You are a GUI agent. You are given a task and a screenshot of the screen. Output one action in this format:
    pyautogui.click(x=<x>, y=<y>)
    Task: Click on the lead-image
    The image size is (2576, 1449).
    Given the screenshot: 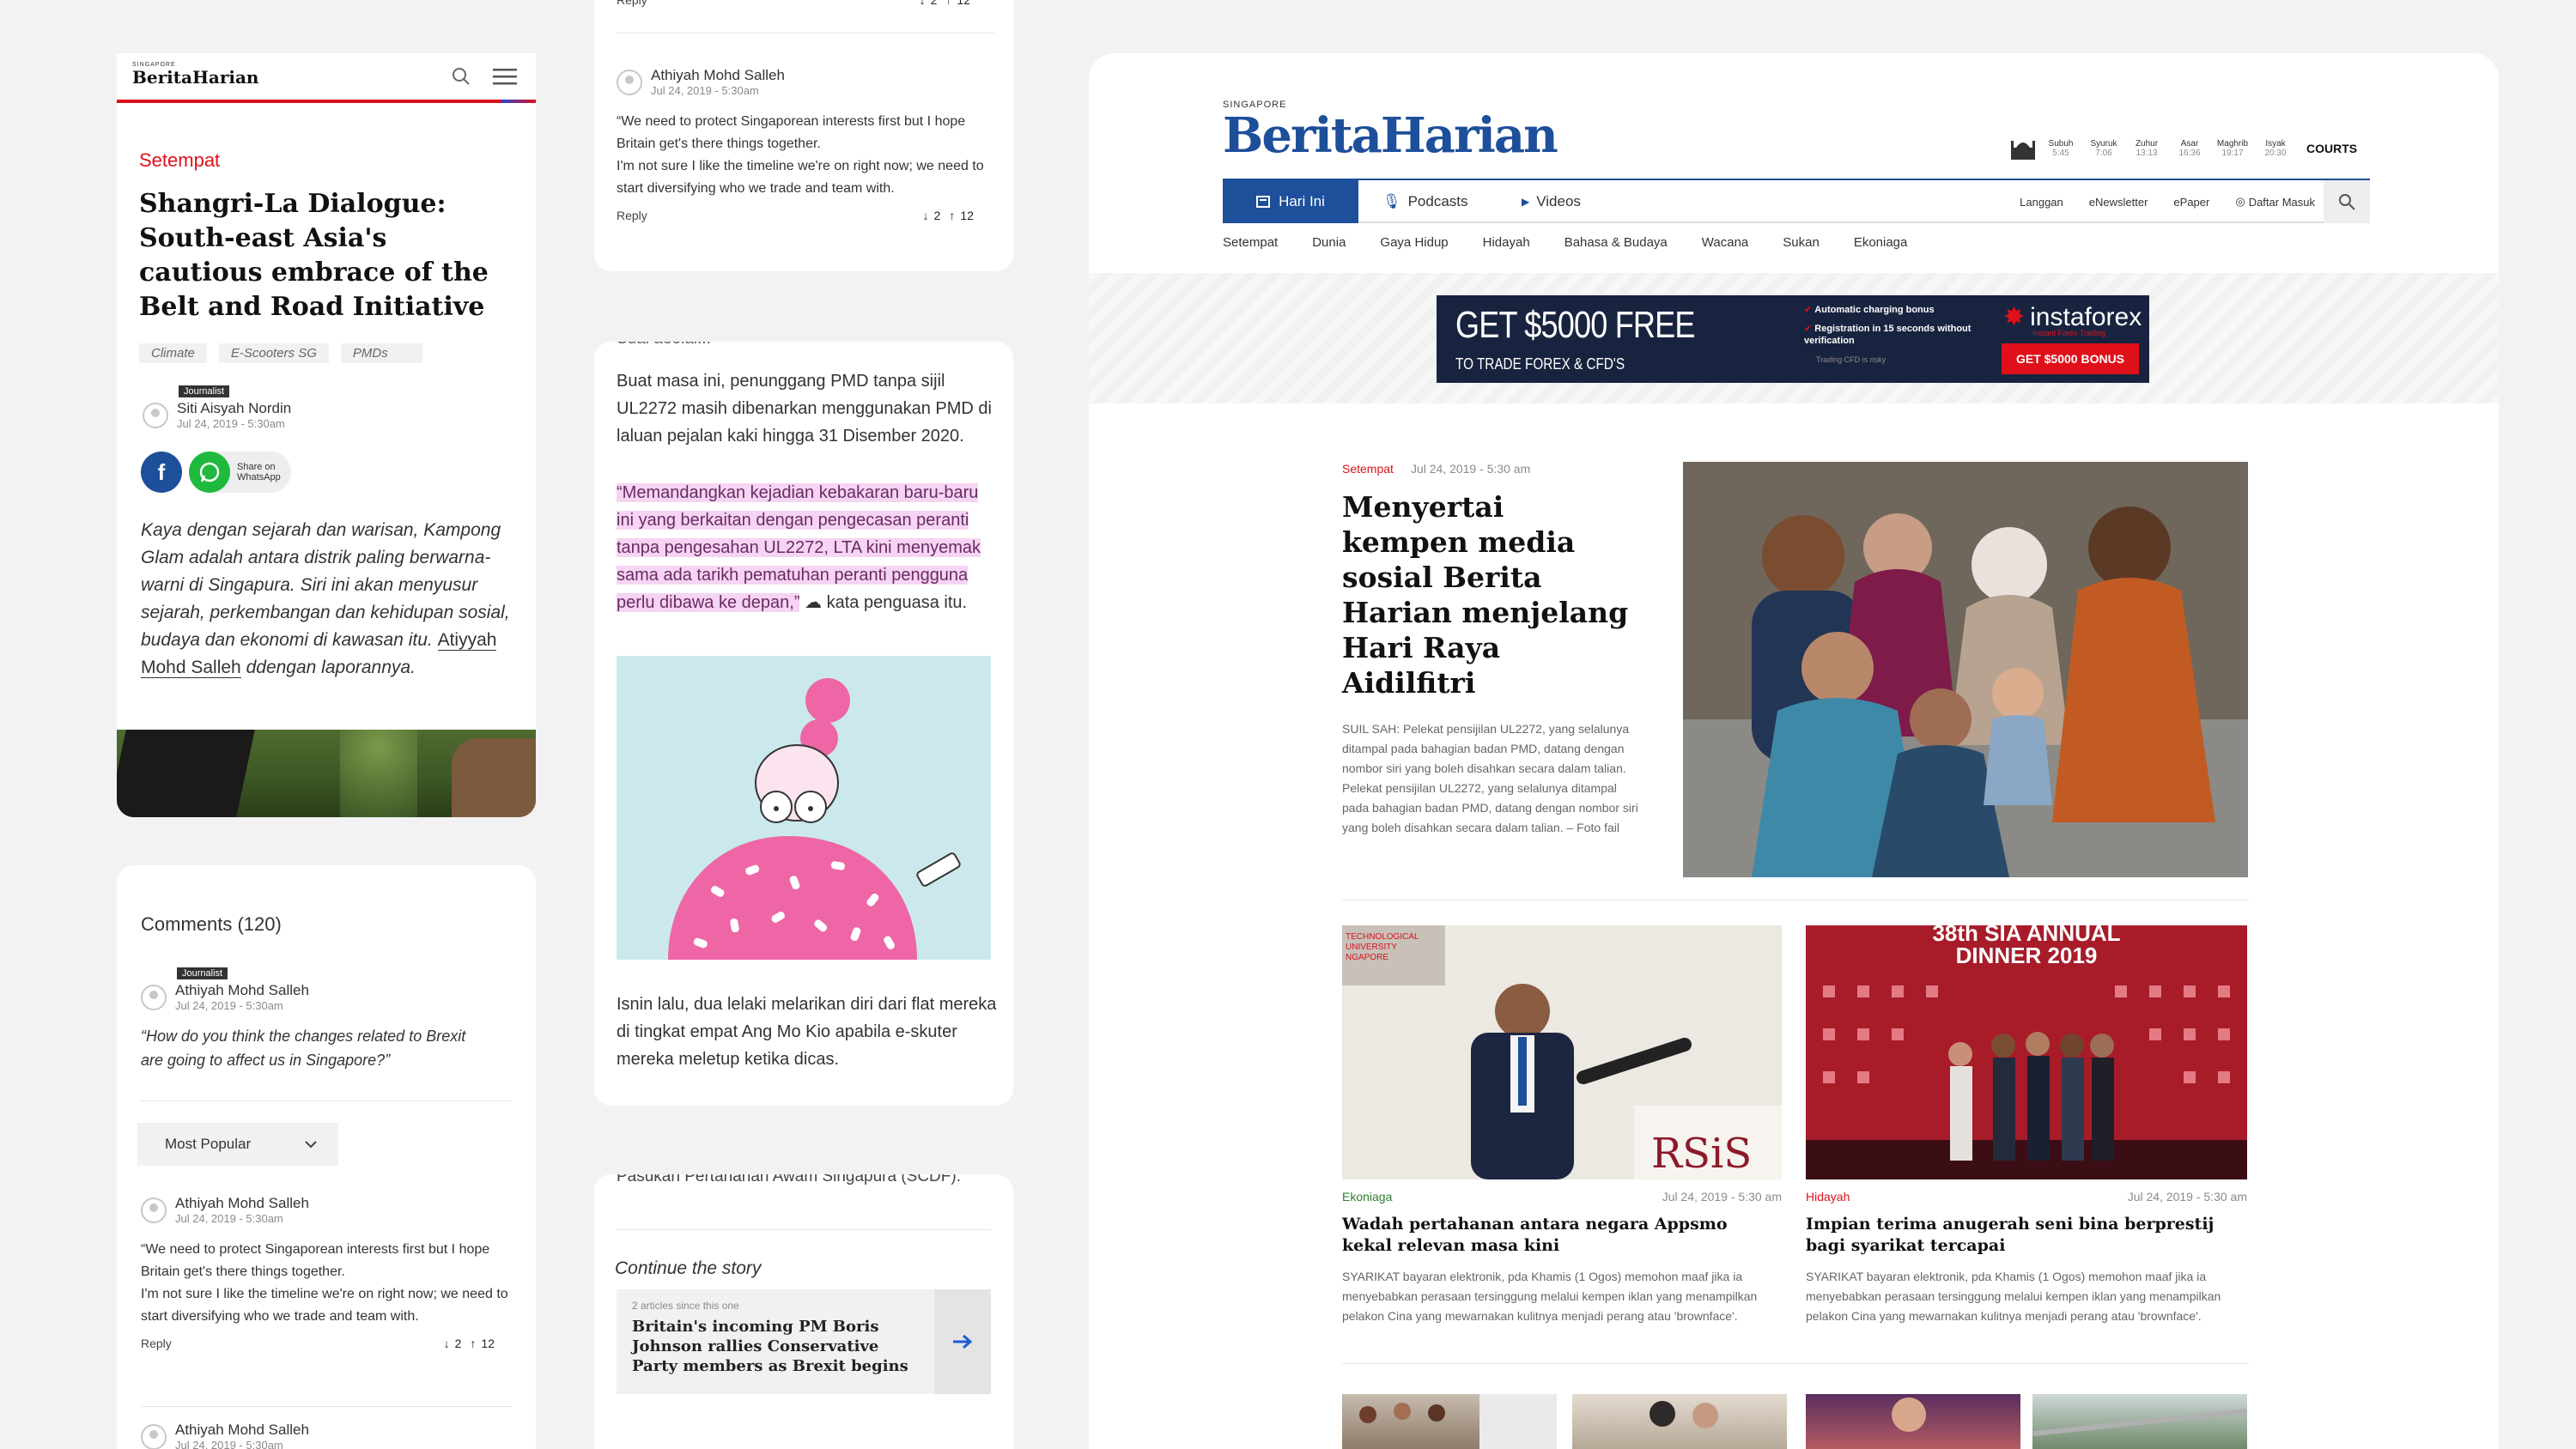 What is the action you would take?
    pyautogui.click(x=1966, y=669)
    